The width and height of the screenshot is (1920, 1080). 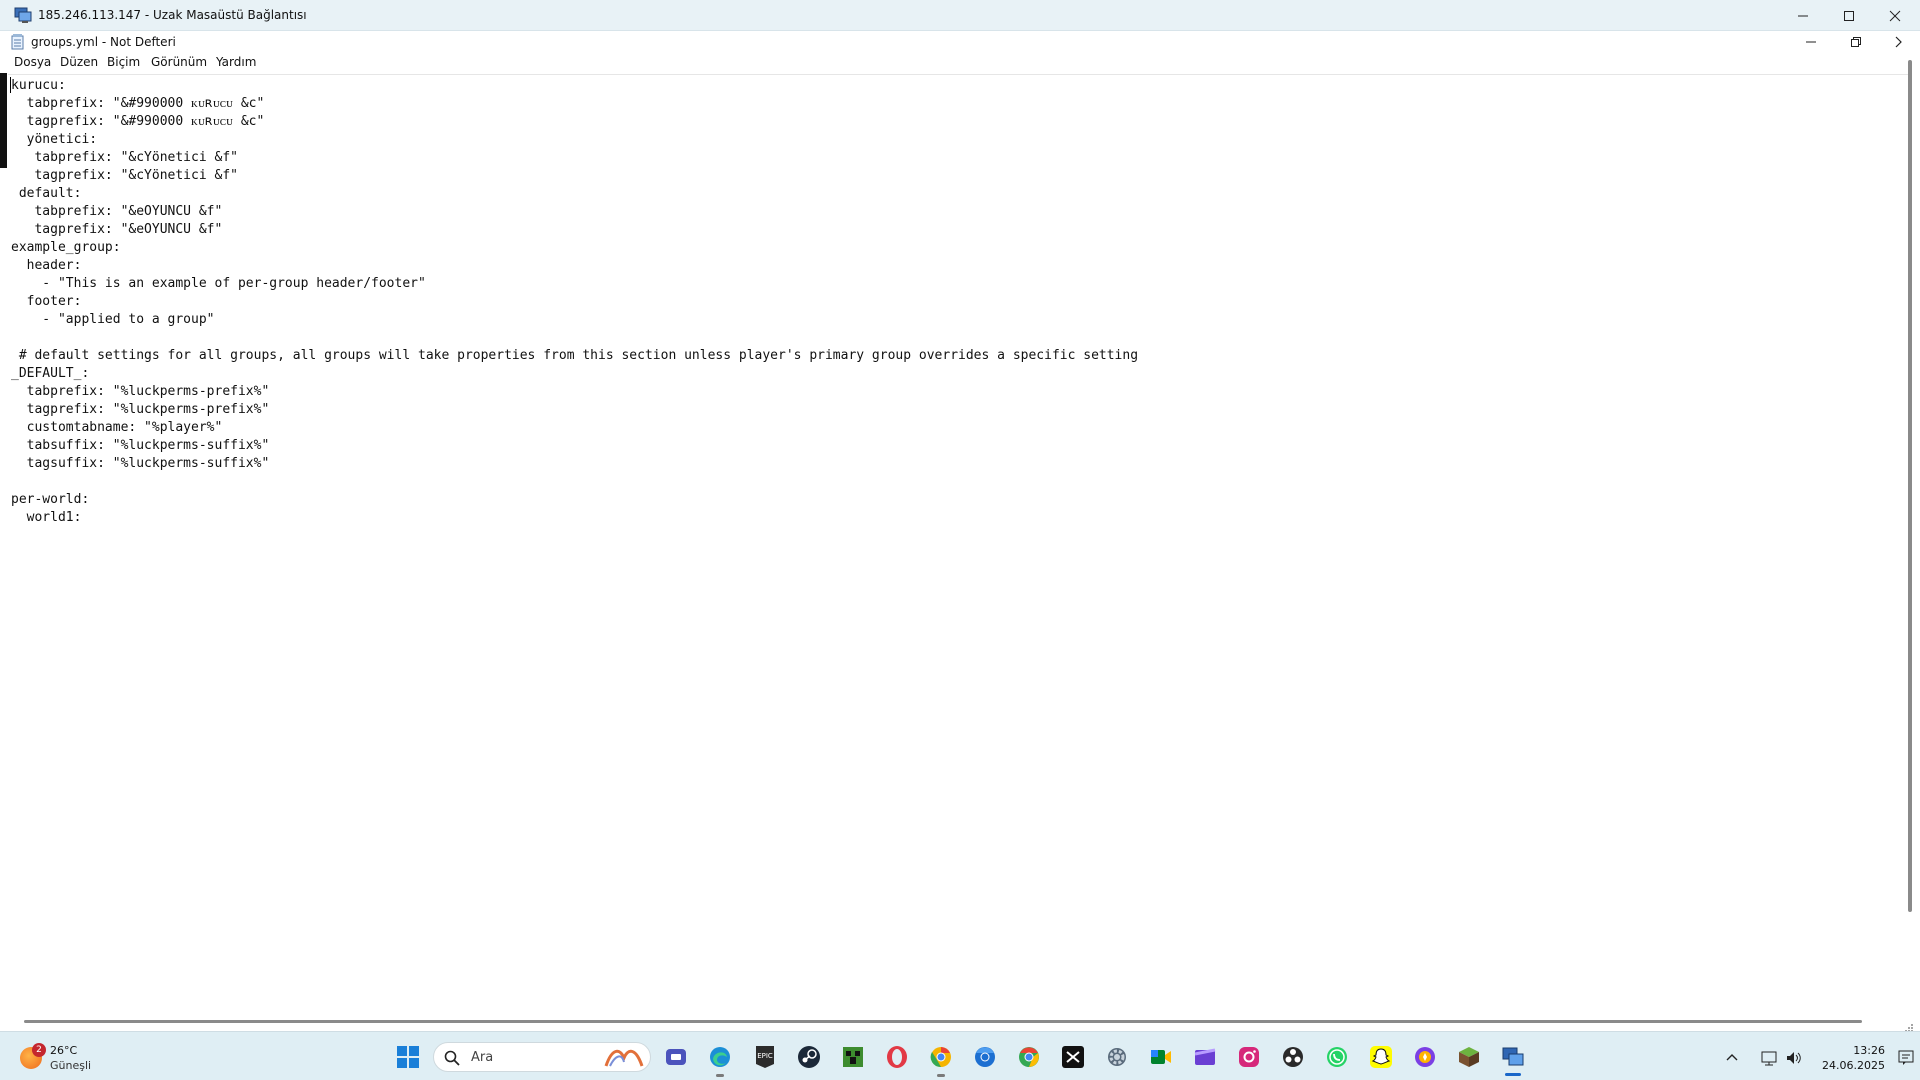 I want to click on notification-badge: 2, so click(x=39, y=1050).